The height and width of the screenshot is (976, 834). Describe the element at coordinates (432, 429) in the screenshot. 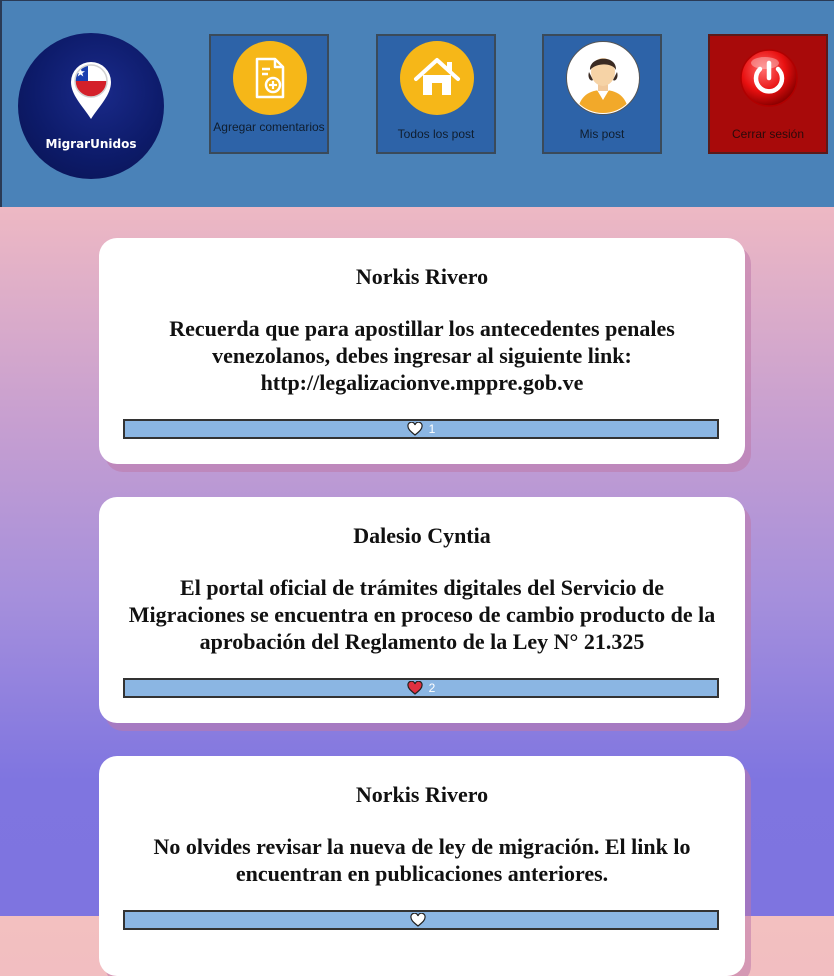

I see `like-count: 1` at that location.